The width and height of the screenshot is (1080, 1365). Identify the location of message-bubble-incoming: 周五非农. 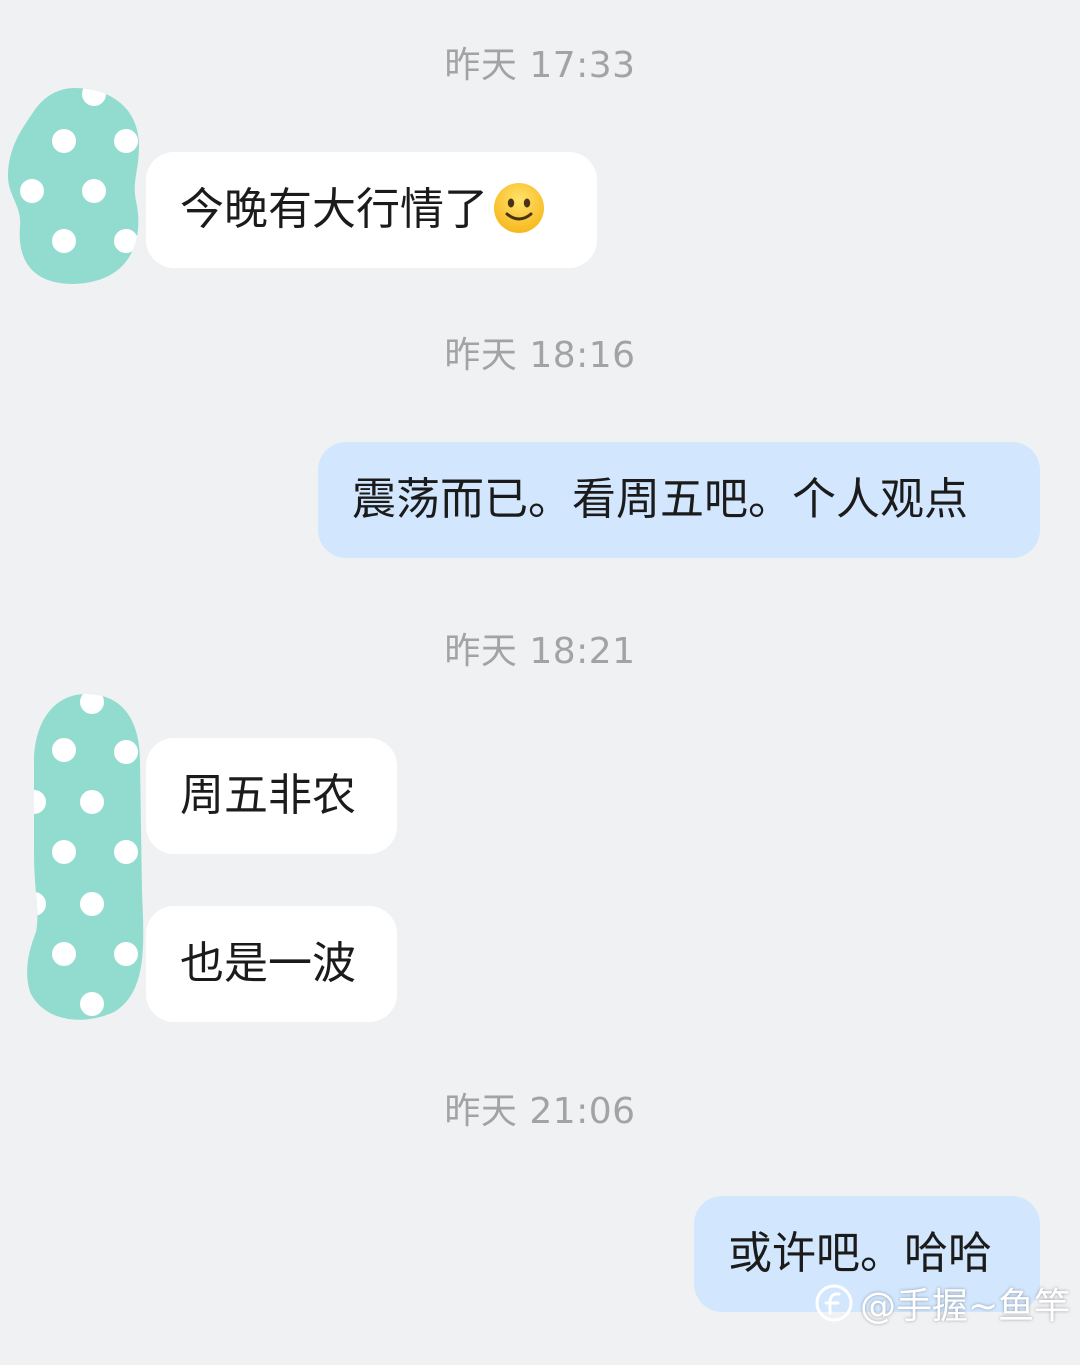
(271, 796).